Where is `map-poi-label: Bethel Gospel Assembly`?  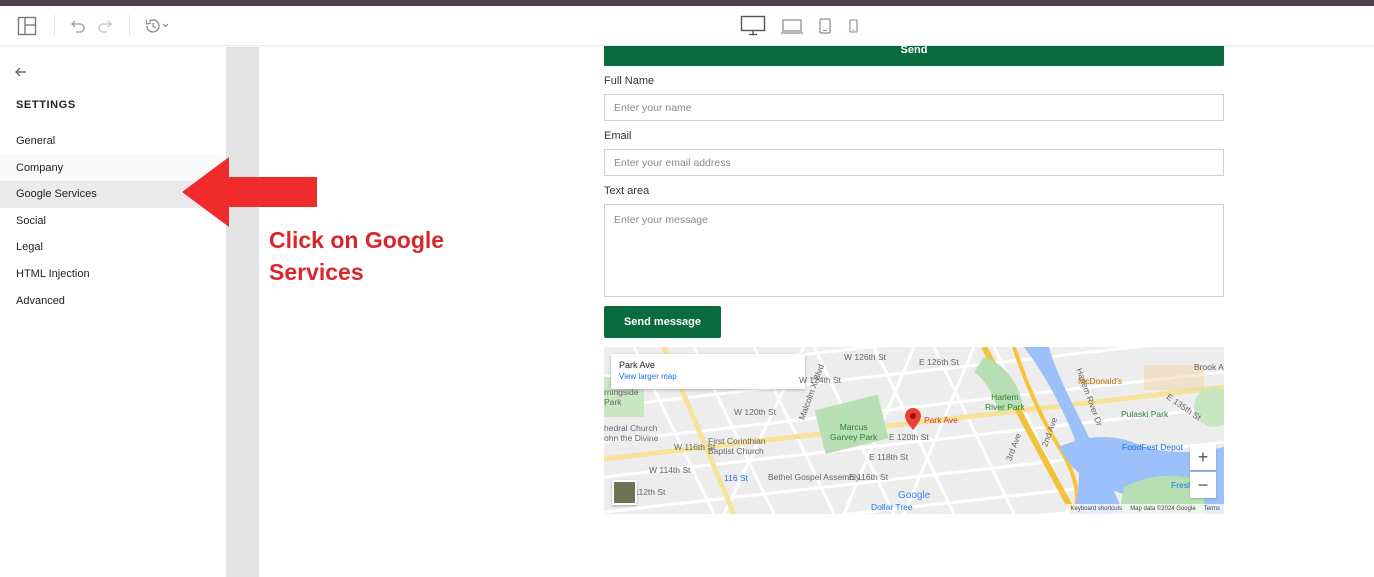 map-poi-label: Bethel Gospel Assembly is located at coordinates (814, 477).